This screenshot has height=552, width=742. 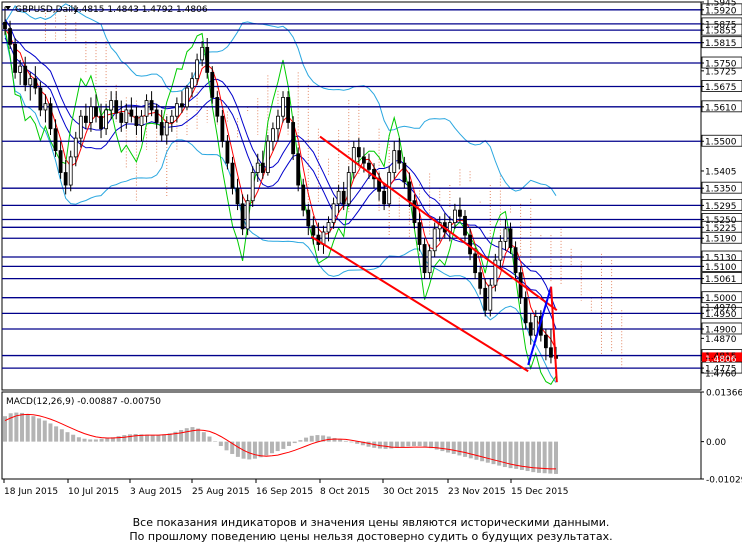 What do you see at coordinates (721, 340) in the screenshot?
I see `price-tick-label: 1.4870` at bounding box center [721, 340].